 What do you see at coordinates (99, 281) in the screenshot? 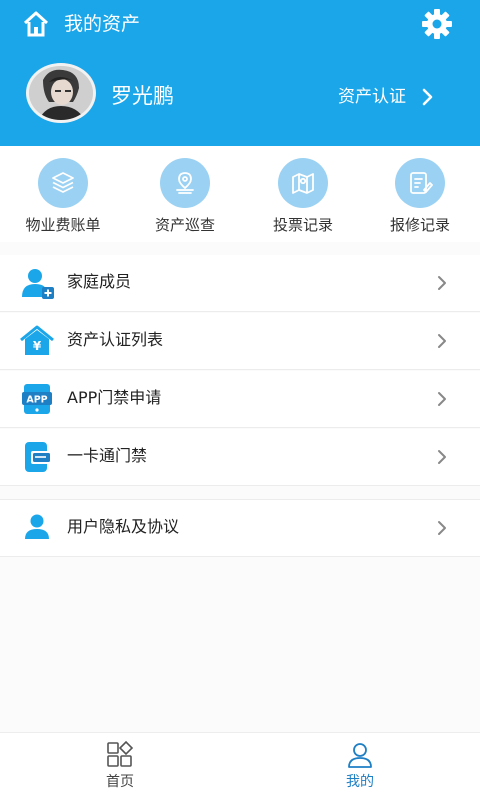
I see `menu-item-label: 家庭成员` at bounding box center [99, 281].